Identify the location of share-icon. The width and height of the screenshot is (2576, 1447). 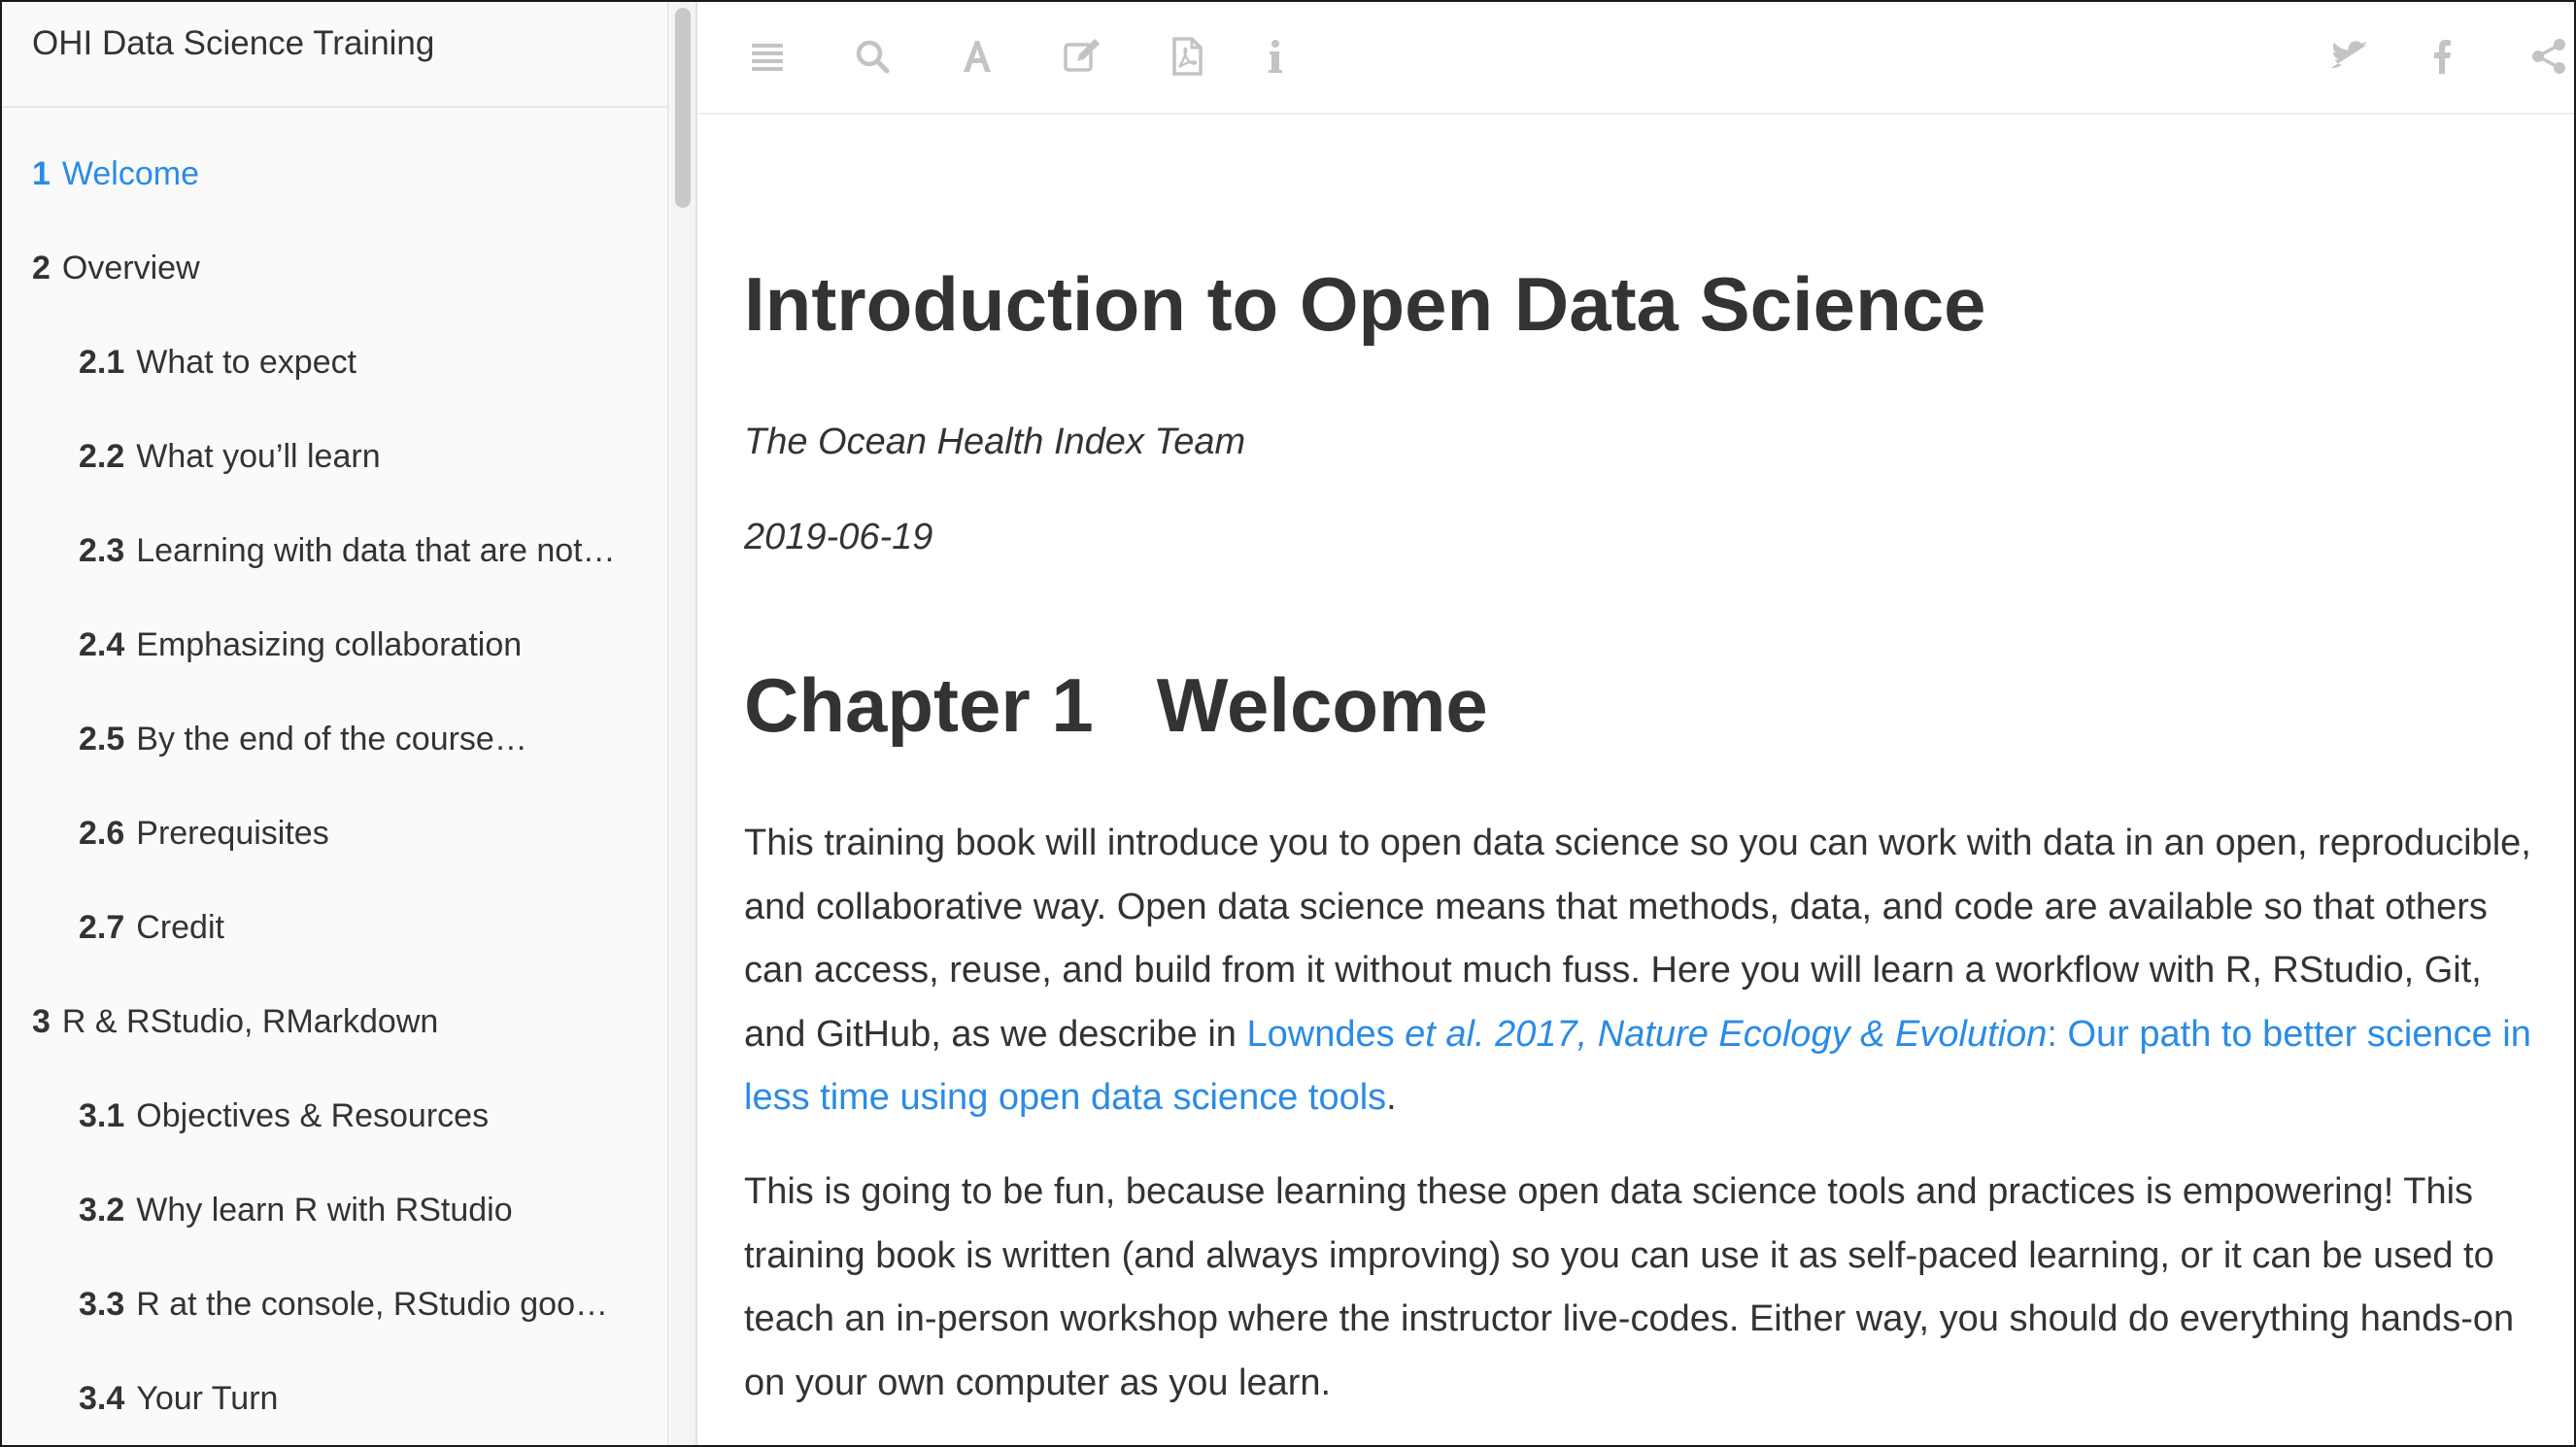
(2548, 56).